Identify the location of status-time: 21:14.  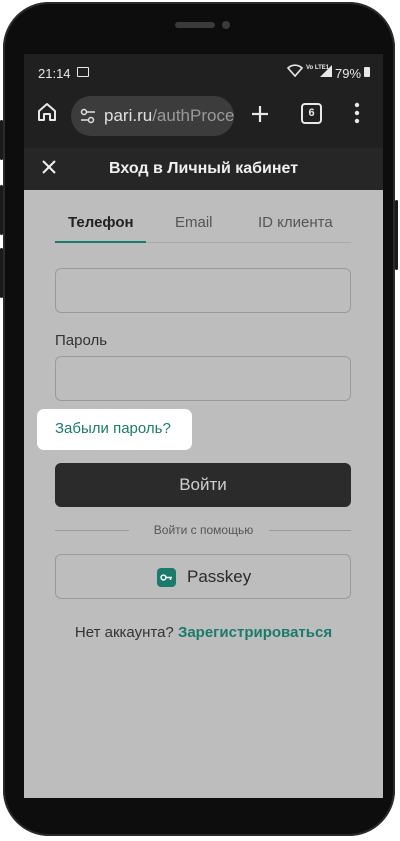
(54, 73).